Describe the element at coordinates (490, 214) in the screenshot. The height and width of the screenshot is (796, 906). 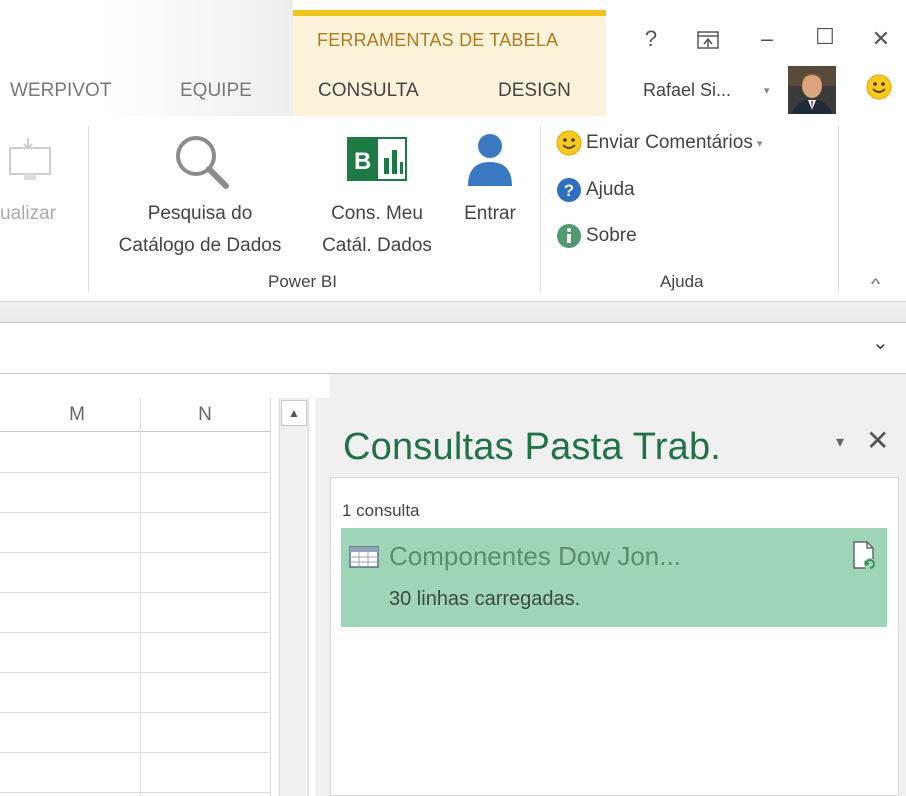
I see `sign-in-label: Entrar` at that location.